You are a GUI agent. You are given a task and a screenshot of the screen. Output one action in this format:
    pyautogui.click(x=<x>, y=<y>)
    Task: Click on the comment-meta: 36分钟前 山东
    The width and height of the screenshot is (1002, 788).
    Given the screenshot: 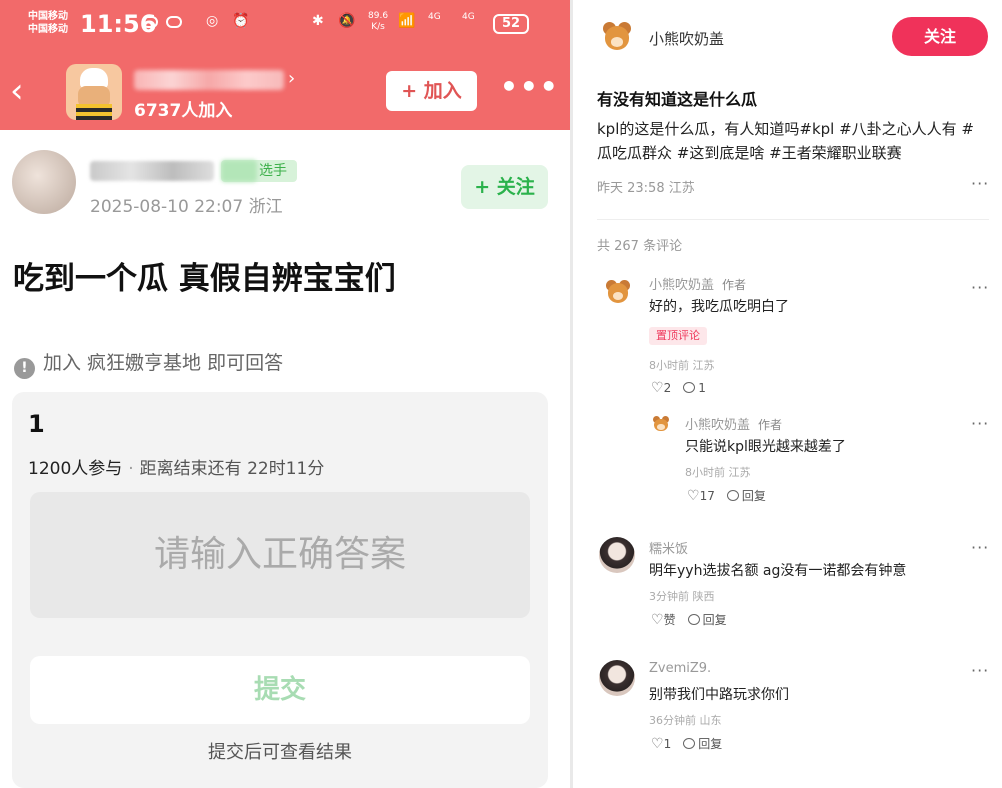 What is the action you would take?
    pyautogui.click(x=685, y=720)
    